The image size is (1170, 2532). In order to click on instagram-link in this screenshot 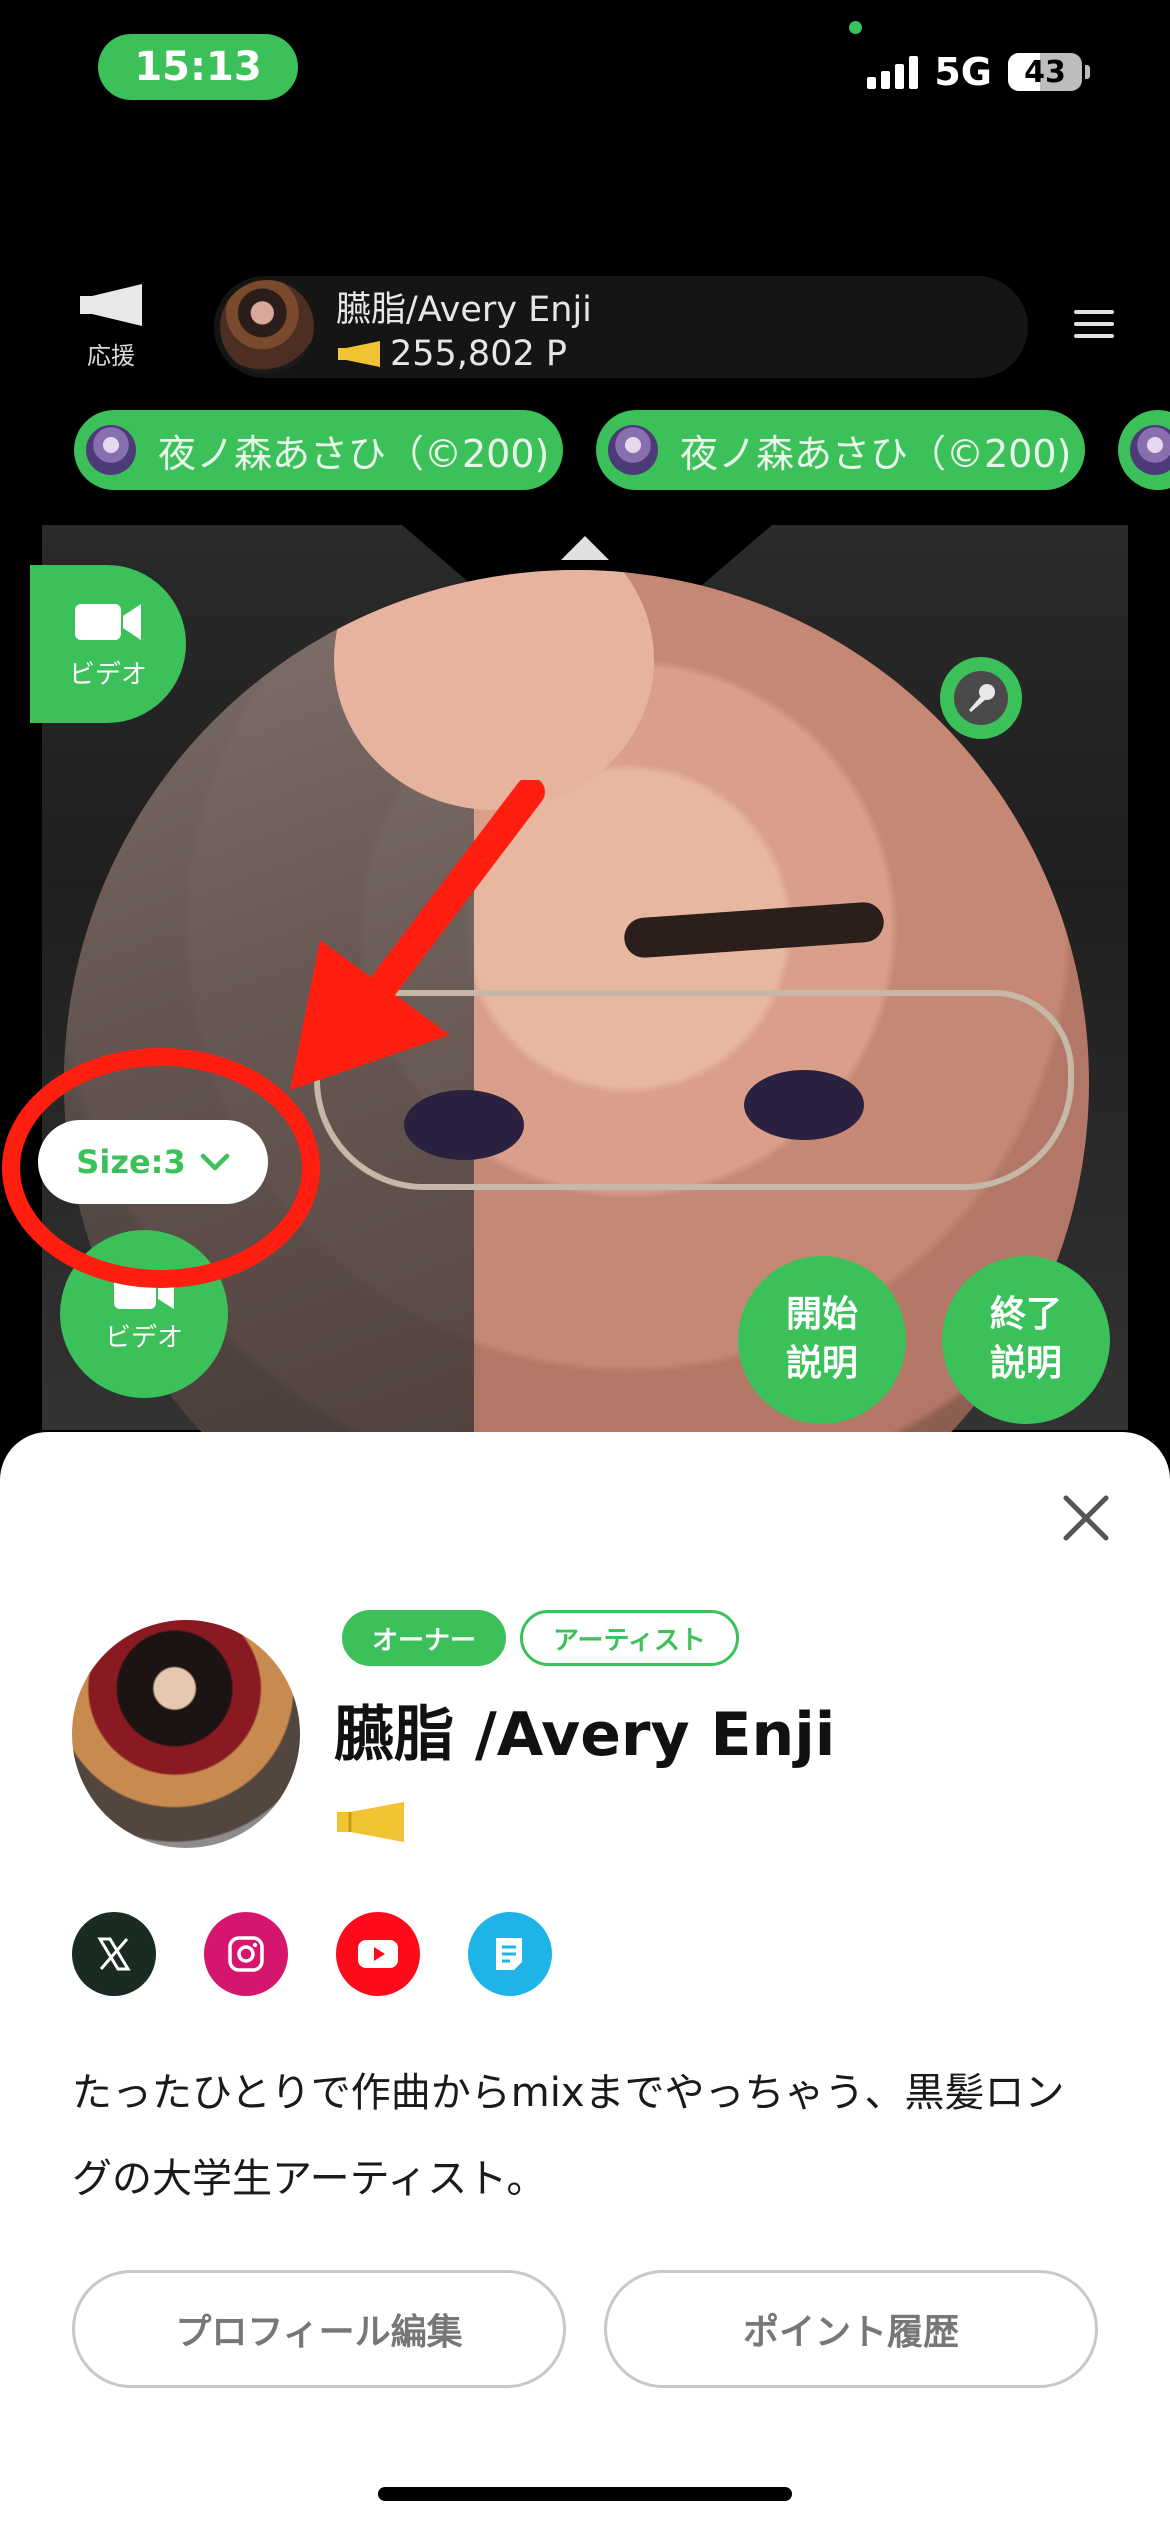, I will do `click(246, 1954)`.